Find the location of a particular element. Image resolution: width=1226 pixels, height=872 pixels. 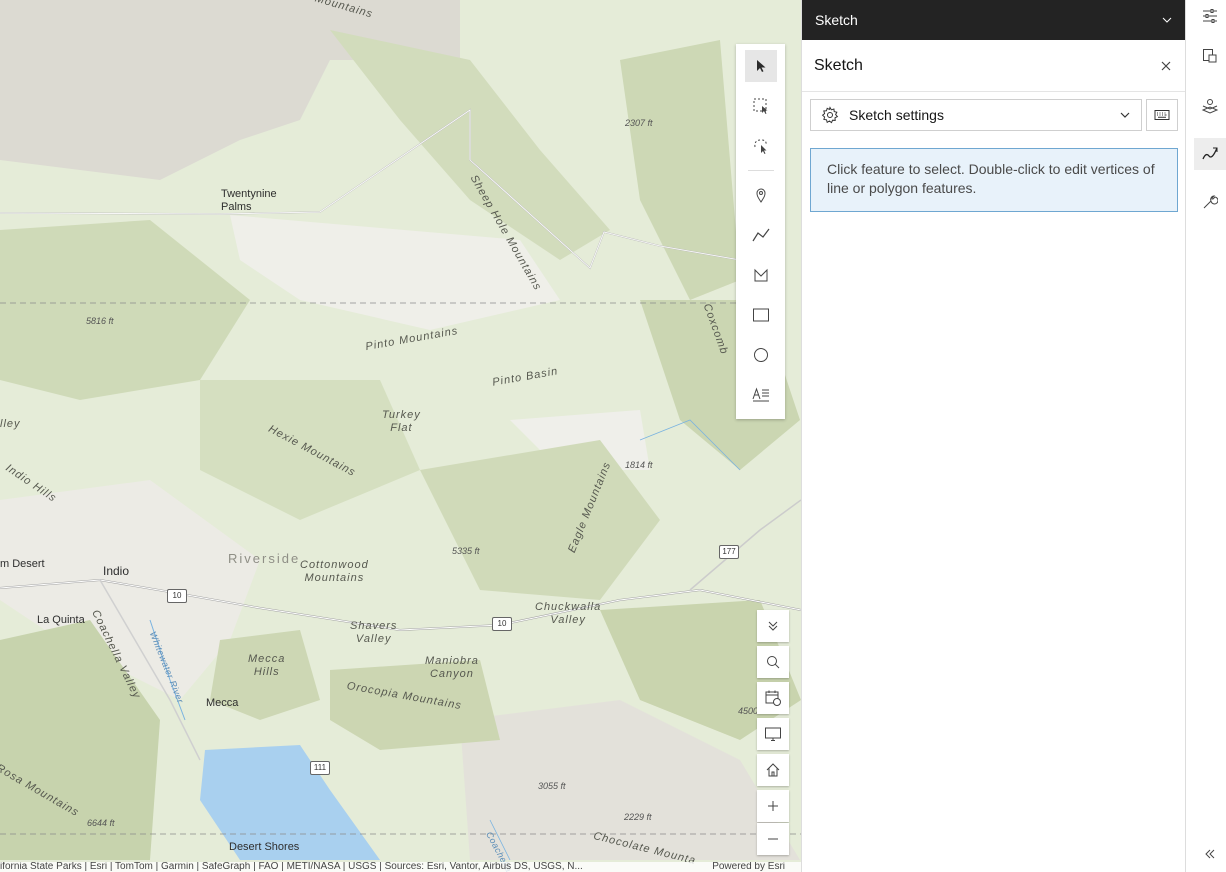

home-button is located at coordinates (773, 770).